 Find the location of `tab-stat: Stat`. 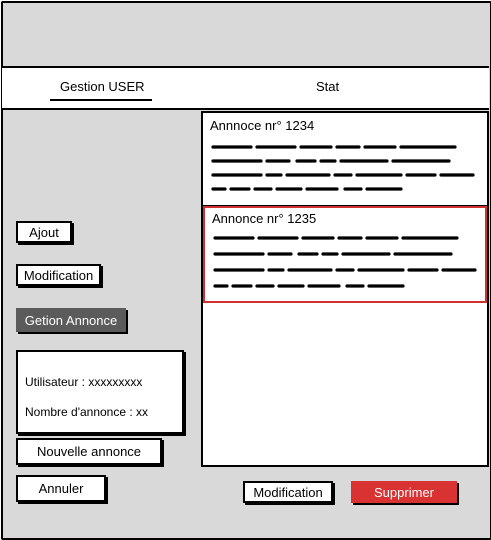

tab-stat: Stat is located at coordinates (327, 86).